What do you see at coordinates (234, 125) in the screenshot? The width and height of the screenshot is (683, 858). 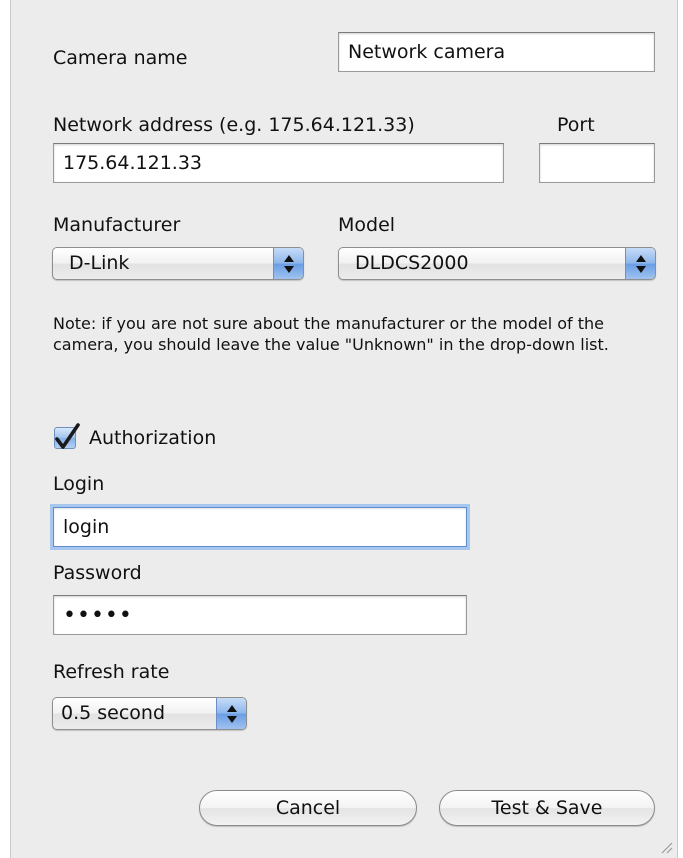 I see `network-address-label: Network address (e.g. 175.64.121.33)` at bounding box center [234, 125].